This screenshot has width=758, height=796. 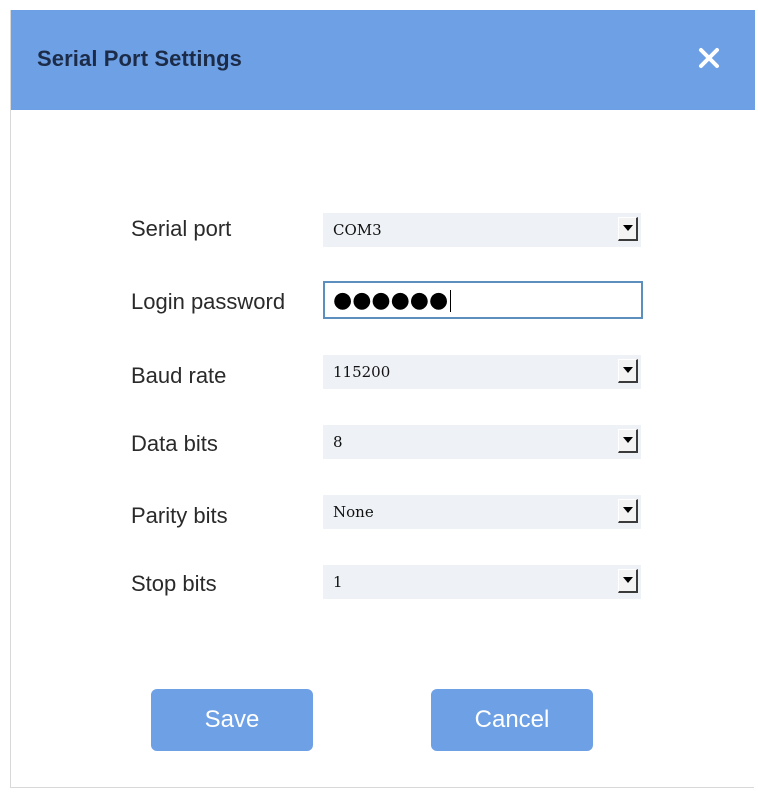 What do you see at coordinates (338, 442) in the screenshot?
I see `data-bits-value: 8` at bounding box center [338, 442].